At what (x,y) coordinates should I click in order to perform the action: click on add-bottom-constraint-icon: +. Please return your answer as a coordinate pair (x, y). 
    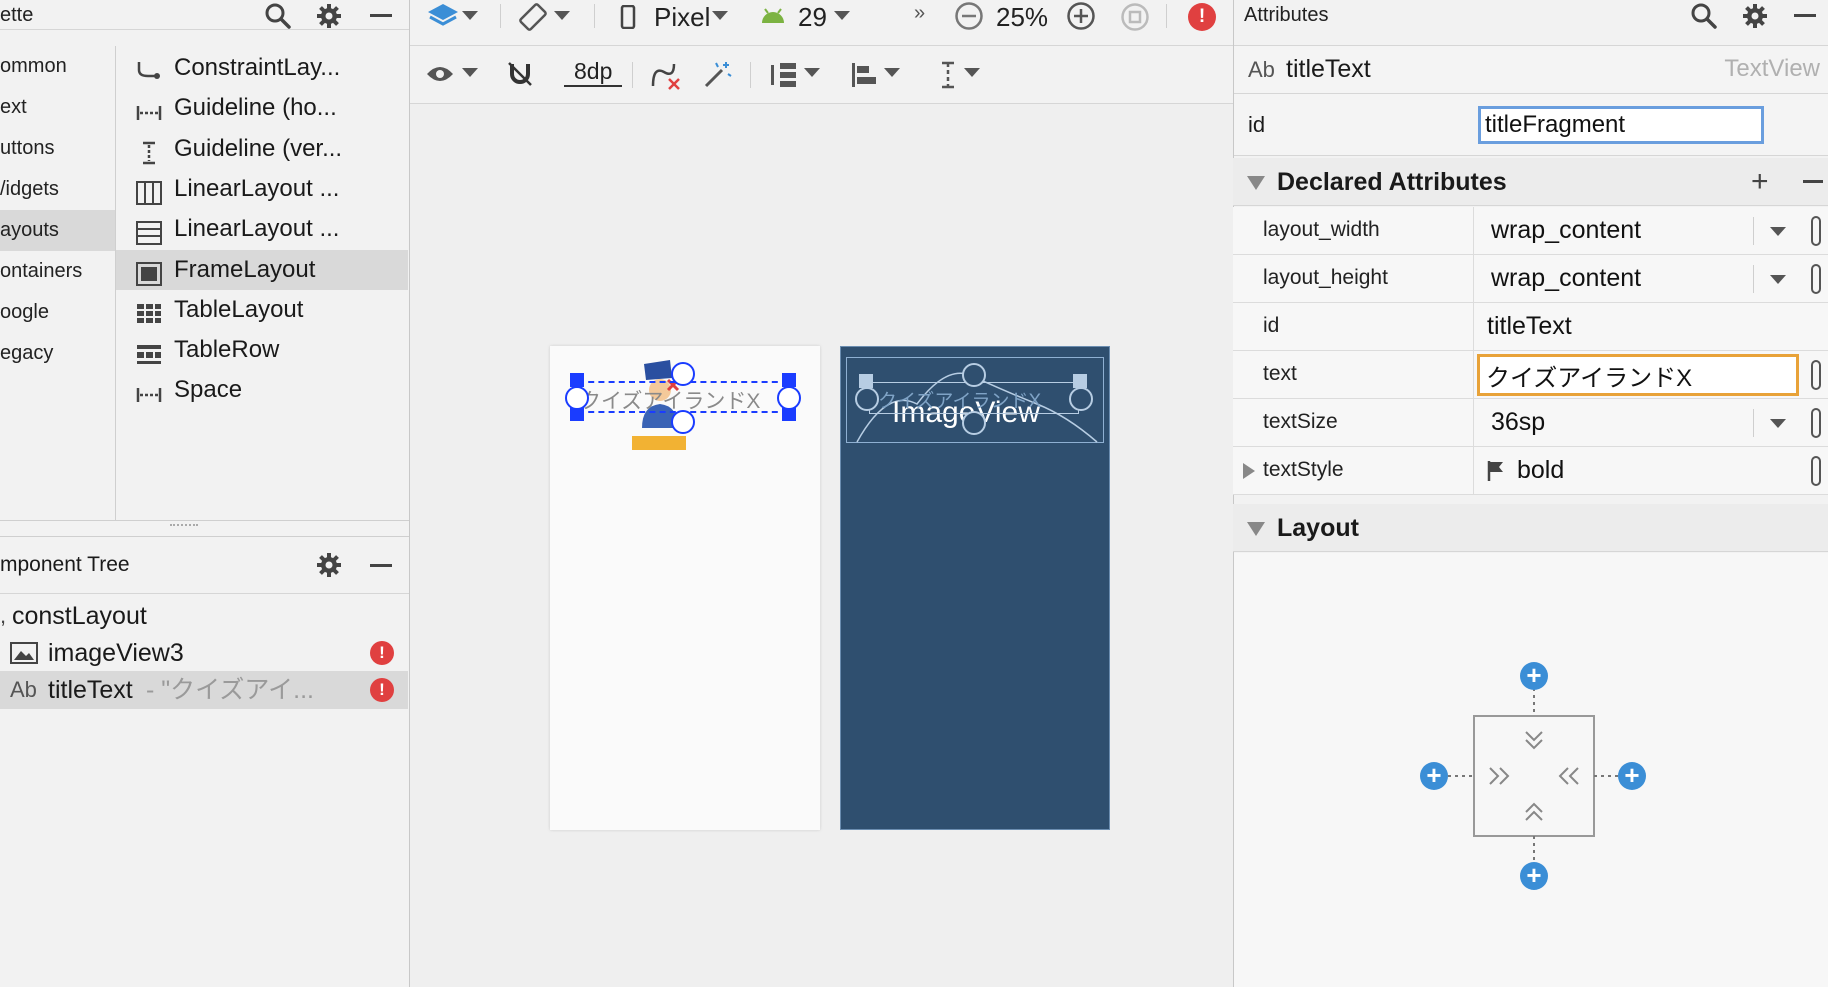
    Looking at the image, I should click on (1534, 876).